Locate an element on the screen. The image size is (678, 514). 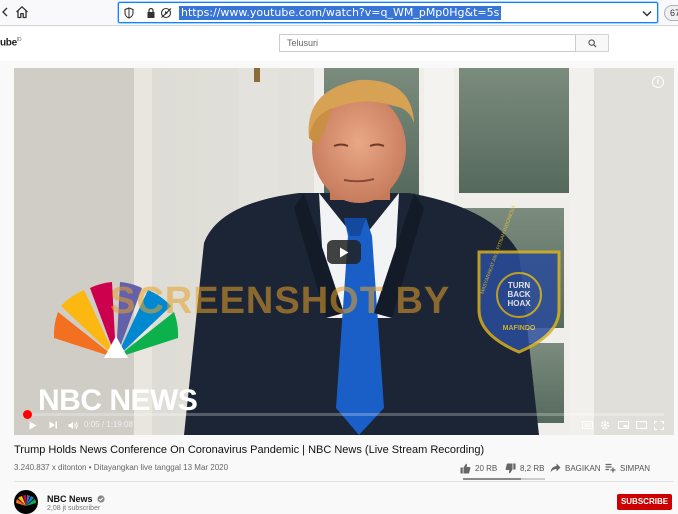
theater-mode-icon is located at coordinates (641, 425).